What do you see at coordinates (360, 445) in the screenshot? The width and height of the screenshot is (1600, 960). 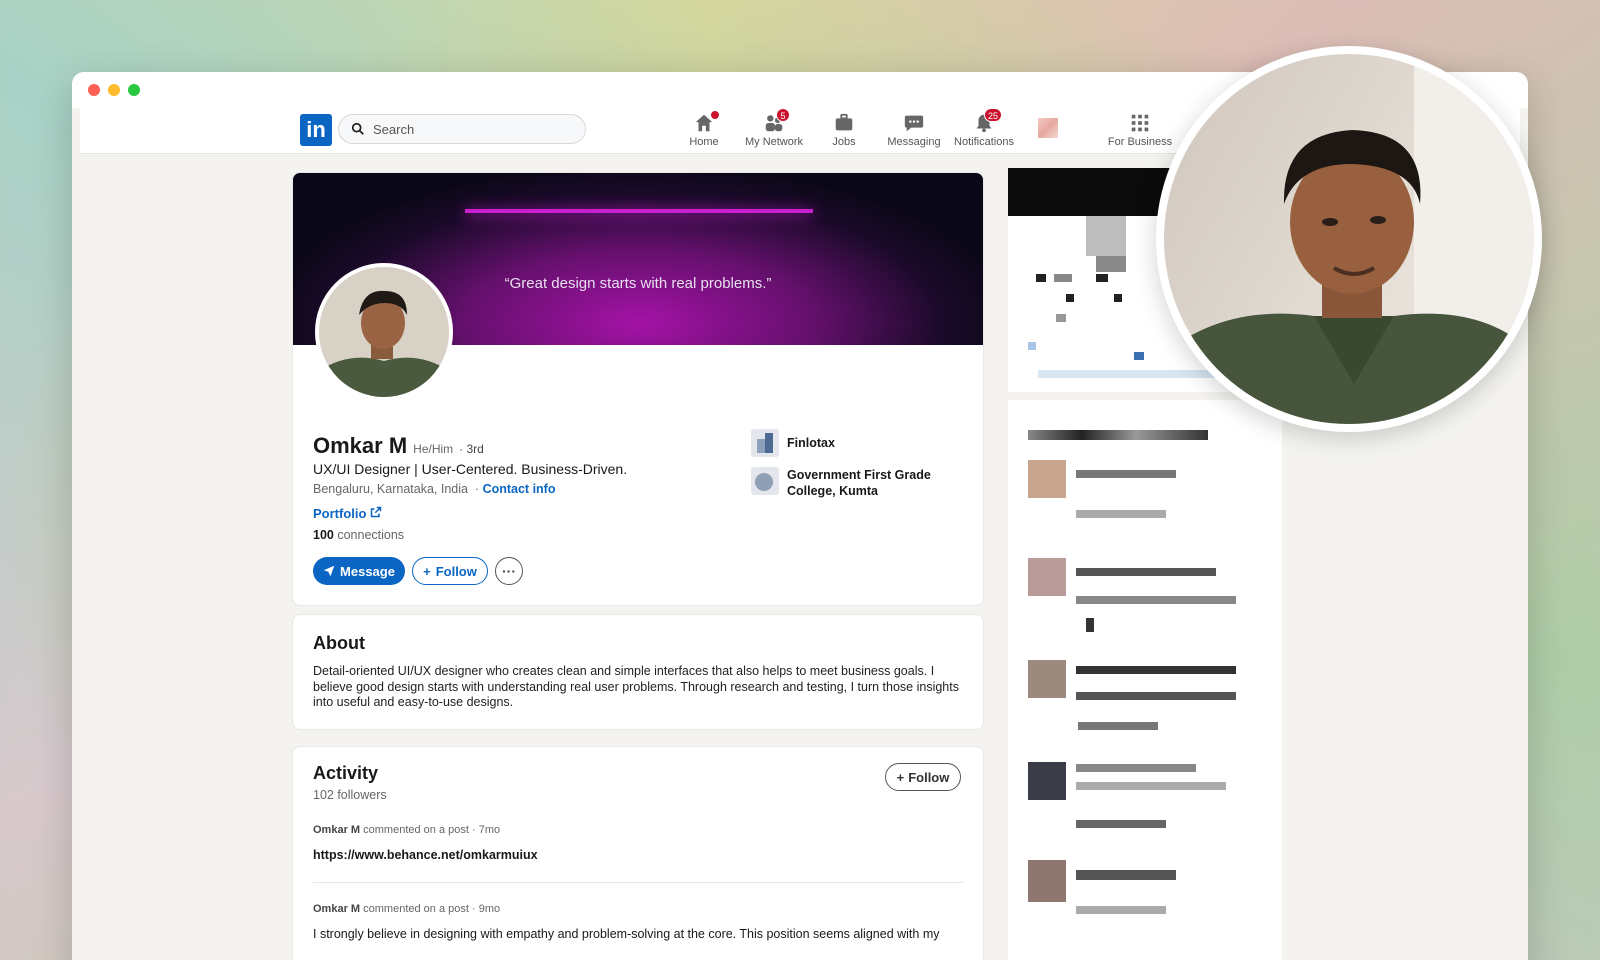 I see `profile-name: Omkar M` at bounding box center [360, 445].